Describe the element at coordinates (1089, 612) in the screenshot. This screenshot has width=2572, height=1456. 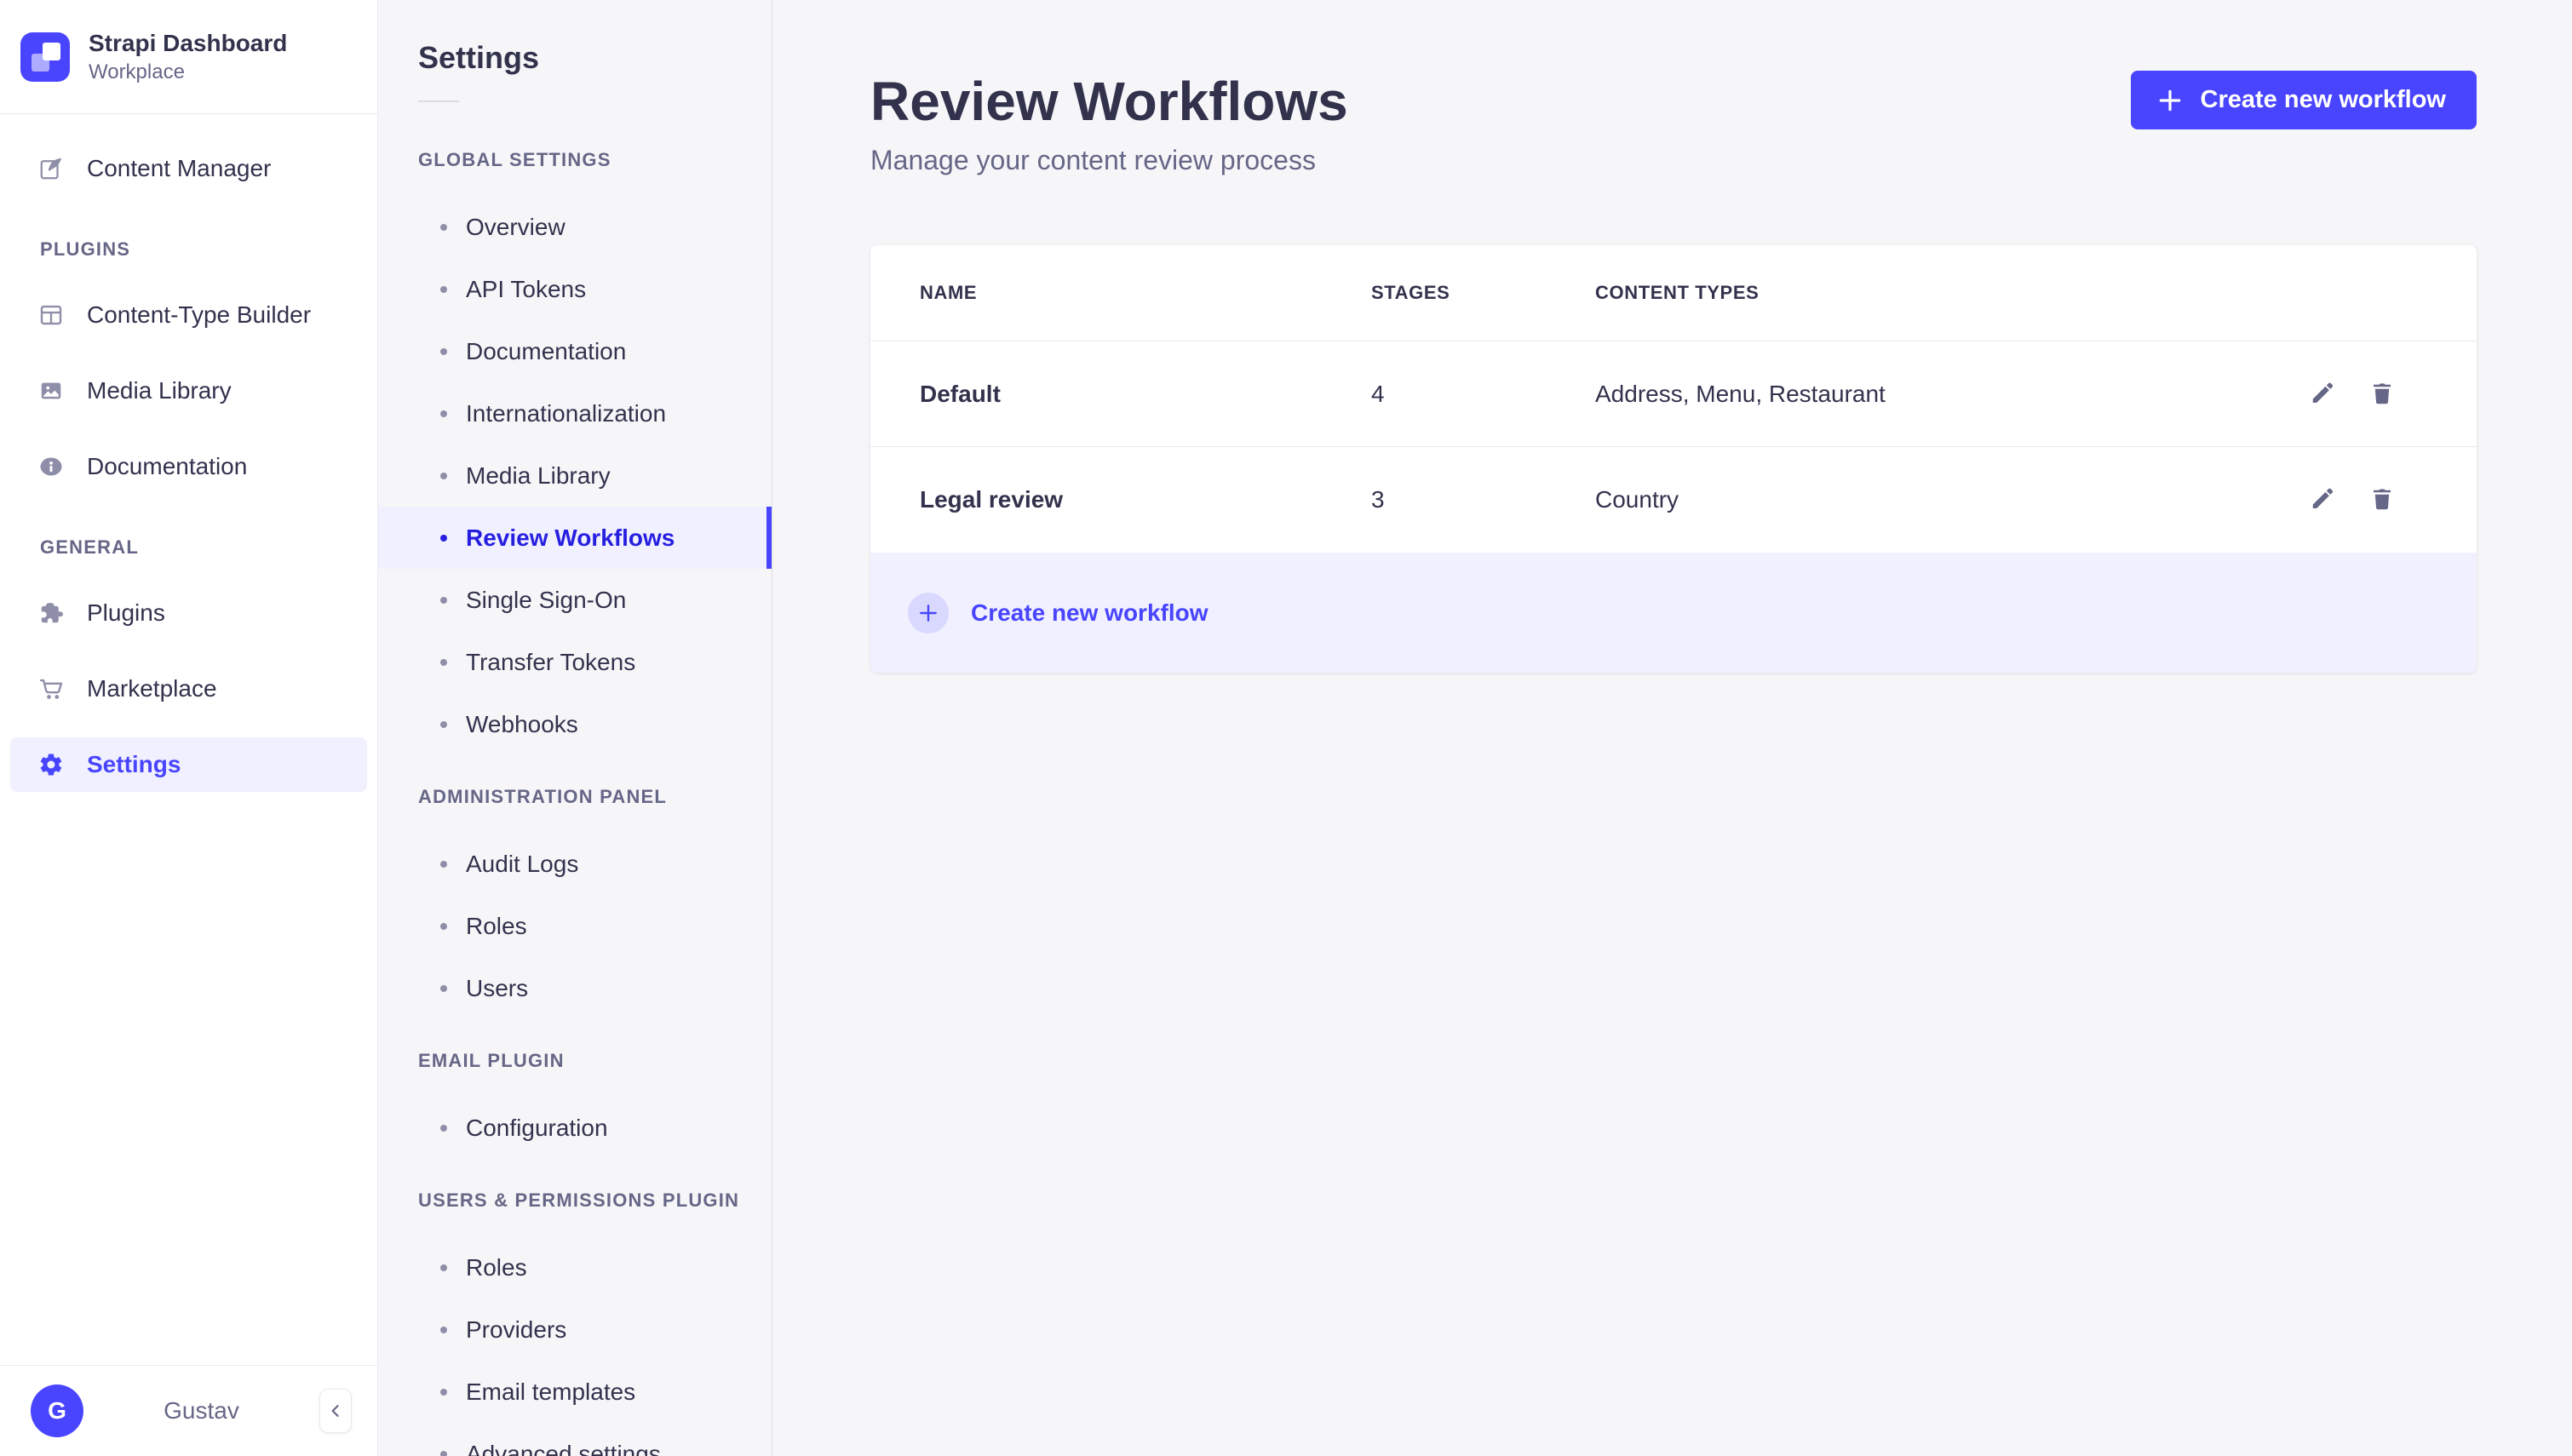
I see `footer-action-label: Create new workflow` at that location.